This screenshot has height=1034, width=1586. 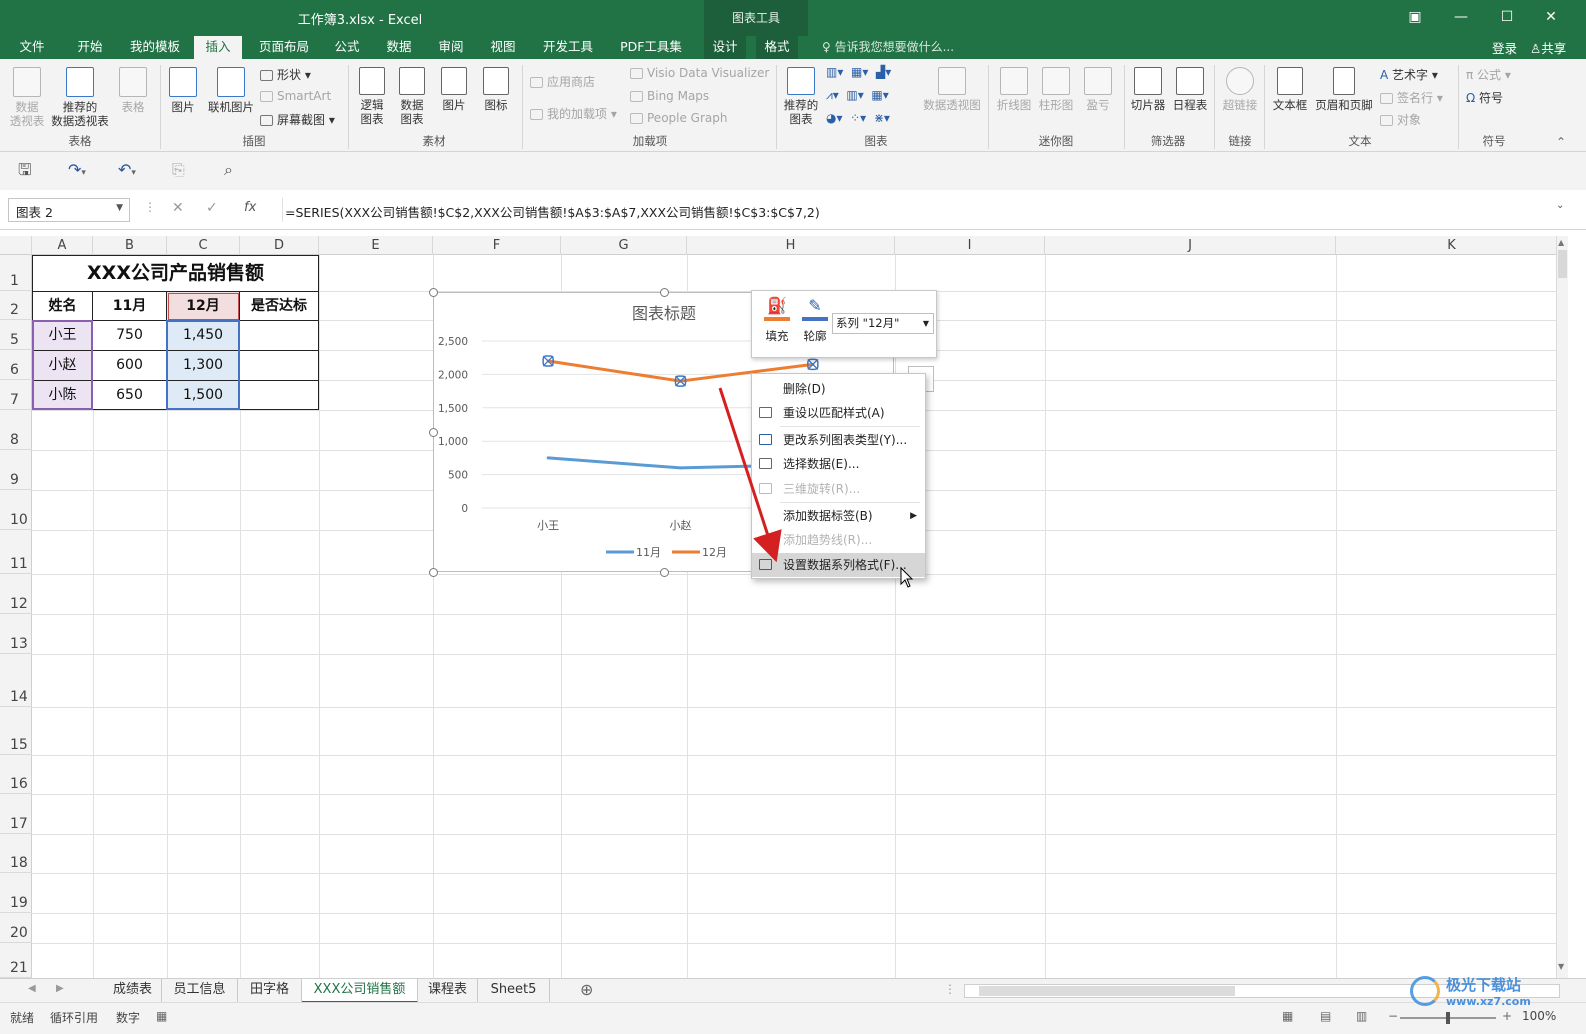 What do you see at coordinates (16, 510) in the screenshot?
I see `row-header: 10` at bounding box center [16, 510].